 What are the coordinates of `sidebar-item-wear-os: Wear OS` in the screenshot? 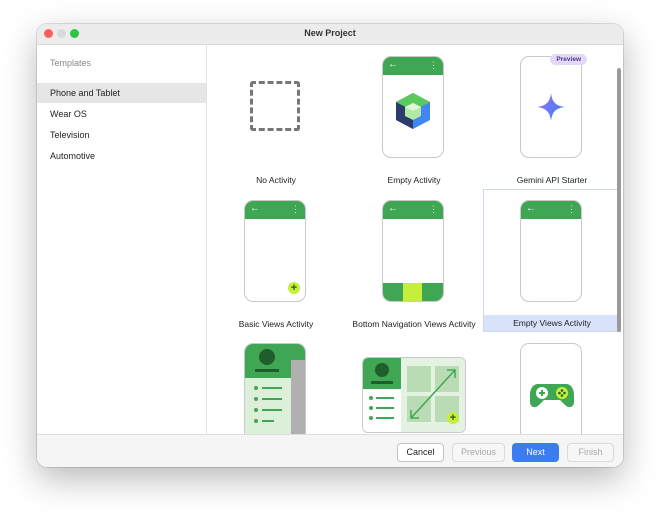 It's located at (121, 114).